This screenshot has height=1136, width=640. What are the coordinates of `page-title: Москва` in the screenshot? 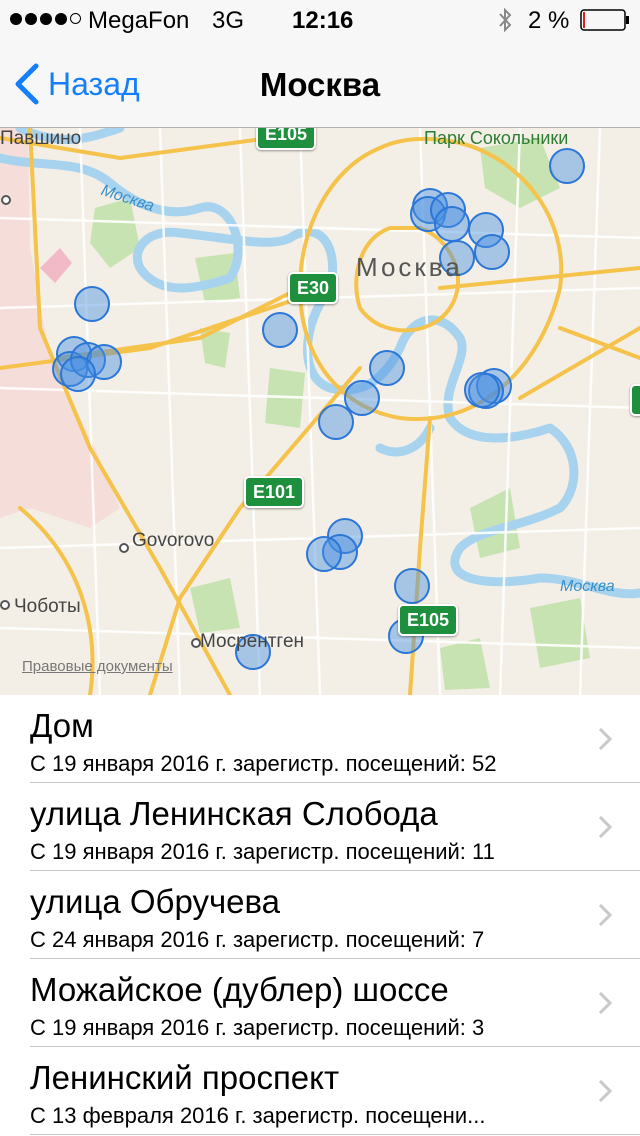 It's located at (320, 84).